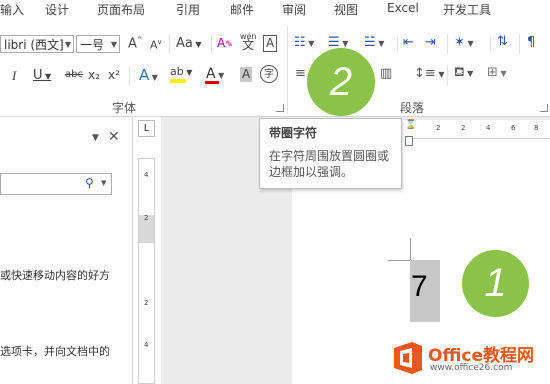  I want to click on paragraph-dialog-launcher, so click(544, 108).